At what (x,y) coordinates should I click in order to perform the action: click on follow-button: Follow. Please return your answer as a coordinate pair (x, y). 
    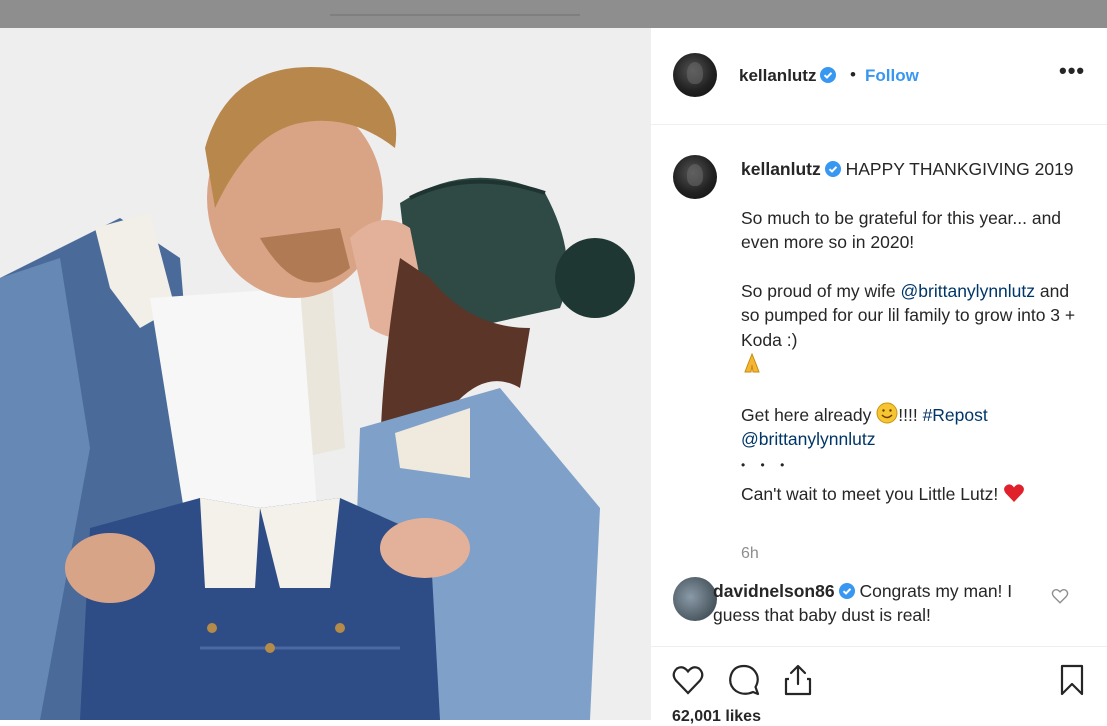
    Looking at the image, I should click on (892, 76).